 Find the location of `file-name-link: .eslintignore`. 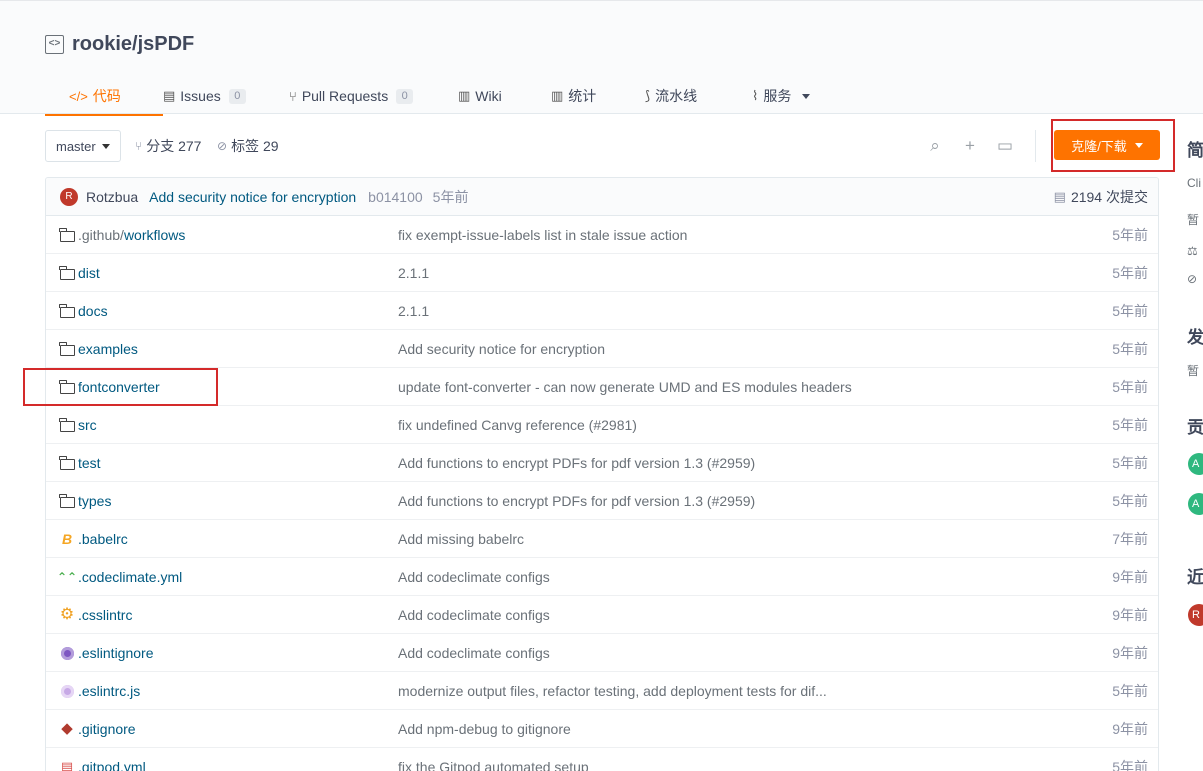

file-name-link: .eslintignore is located at coordinates (116, 653).